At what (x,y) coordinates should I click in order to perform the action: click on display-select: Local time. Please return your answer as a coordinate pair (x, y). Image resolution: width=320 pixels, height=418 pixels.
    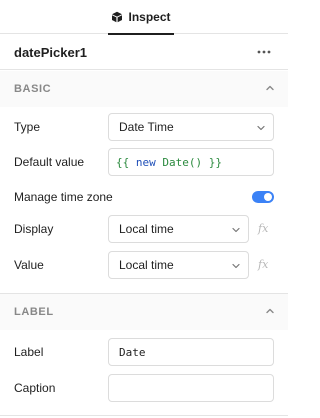
    Looking at the image, I should click on (178, 229).